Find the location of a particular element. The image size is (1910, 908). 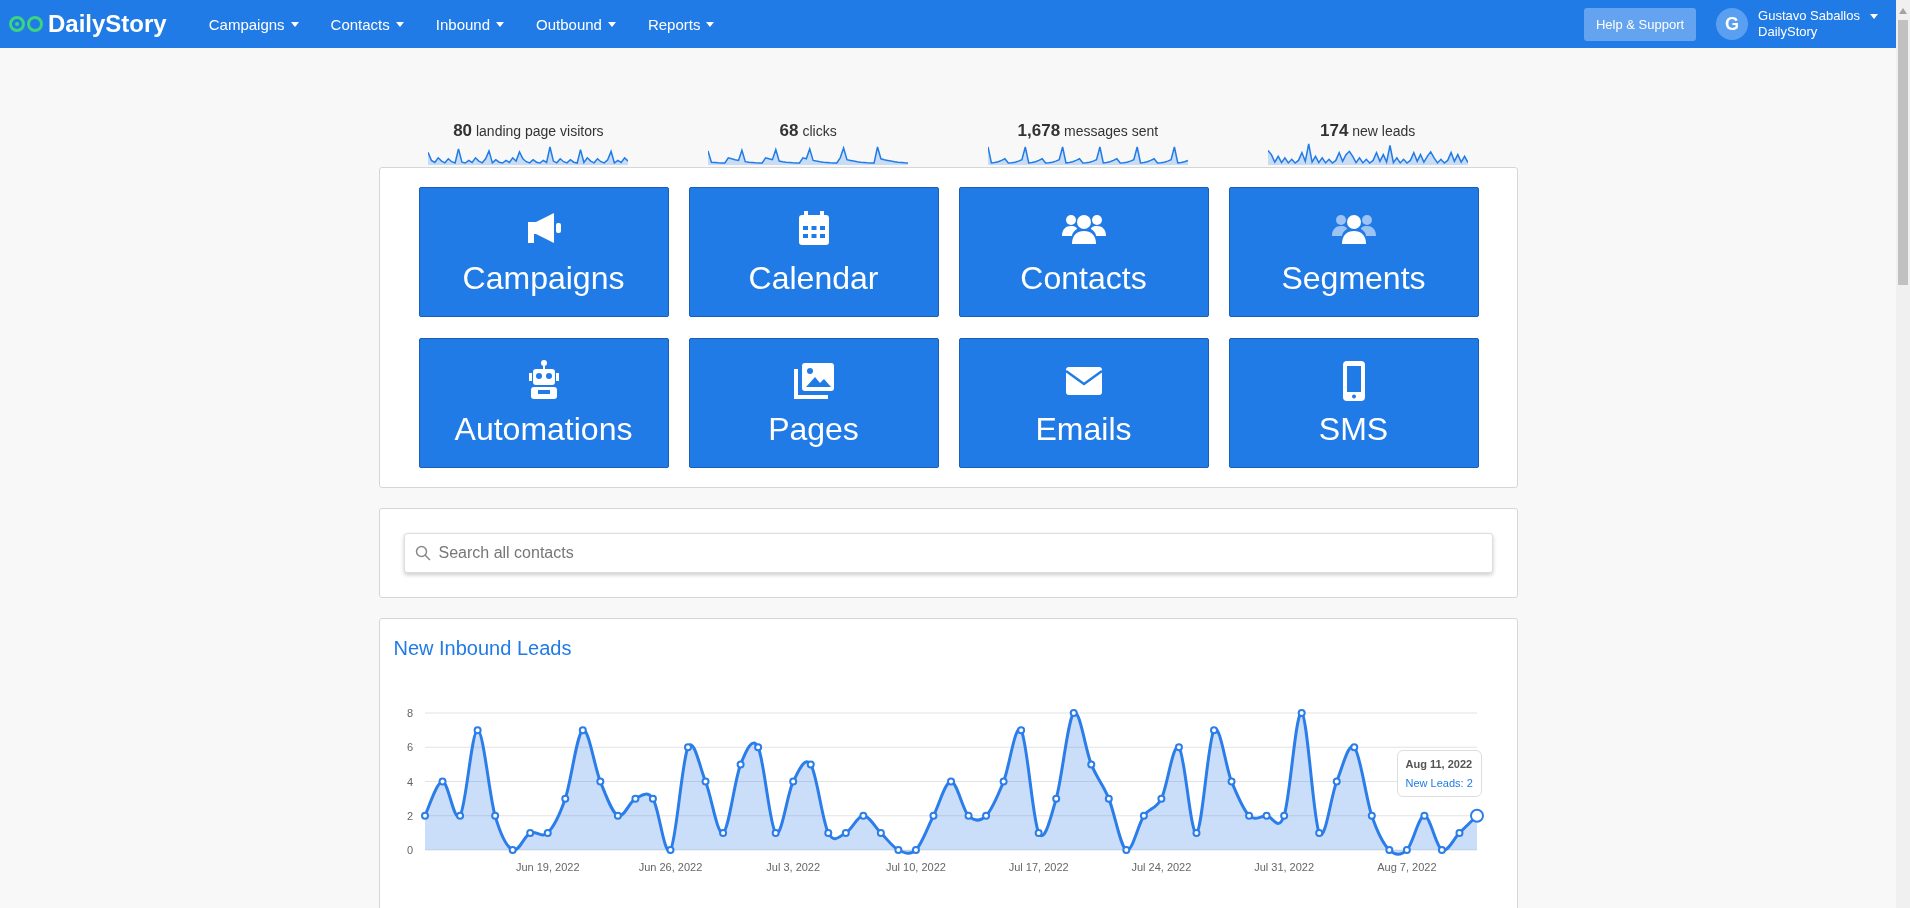

axis-label: 4 is located at coordinates (409, 781).